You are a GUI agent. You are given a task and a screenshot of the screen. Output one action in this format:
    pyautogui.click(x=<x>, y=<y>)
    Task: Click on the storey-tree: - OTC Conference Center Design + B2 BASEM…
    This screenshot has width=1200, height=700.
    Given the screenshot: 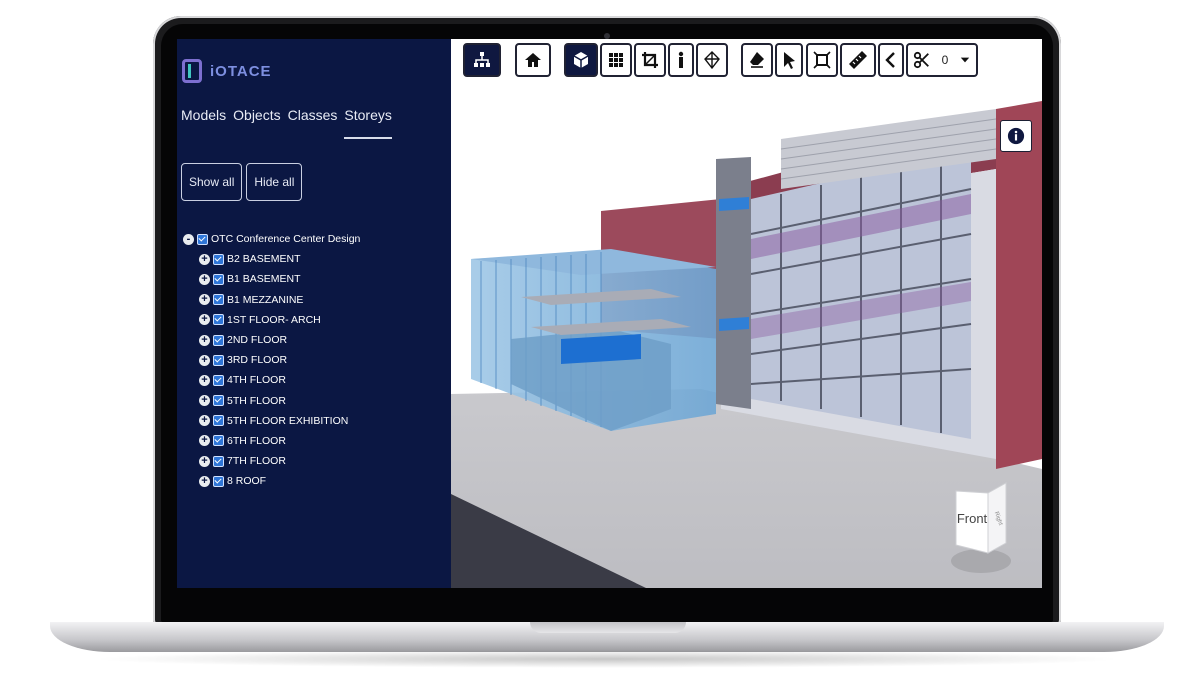 What is the action you would take?
    pyautogui.click(x=271, y=360)
    